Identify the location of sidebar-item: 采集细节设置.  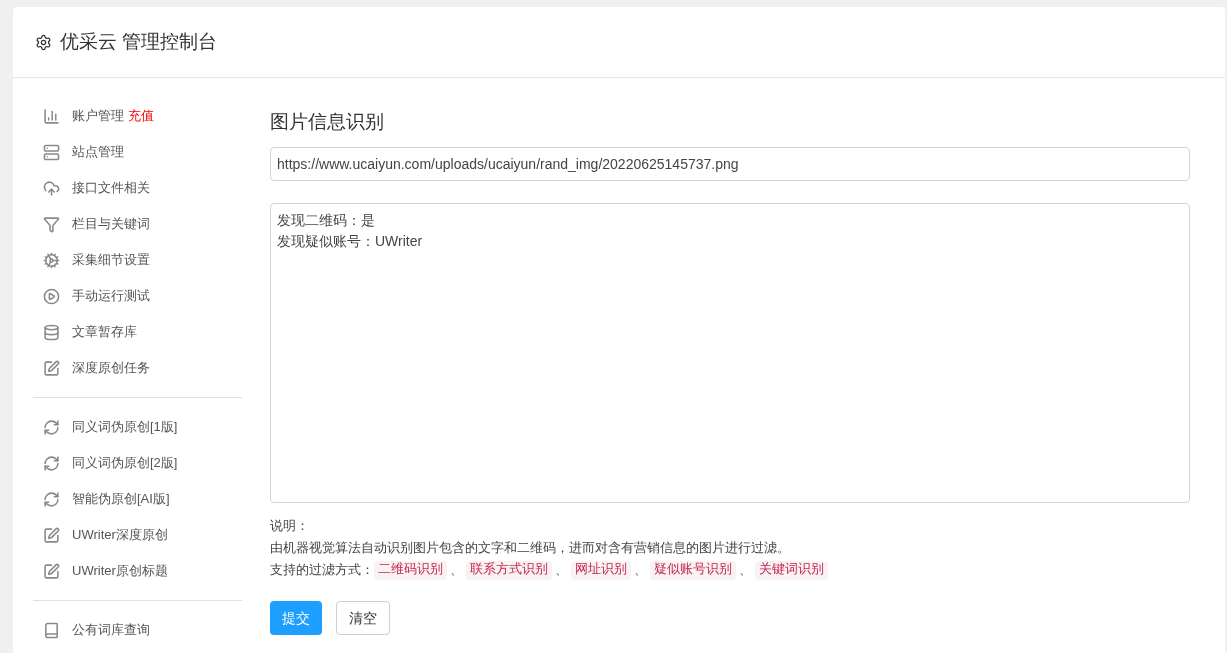
(91, 260).